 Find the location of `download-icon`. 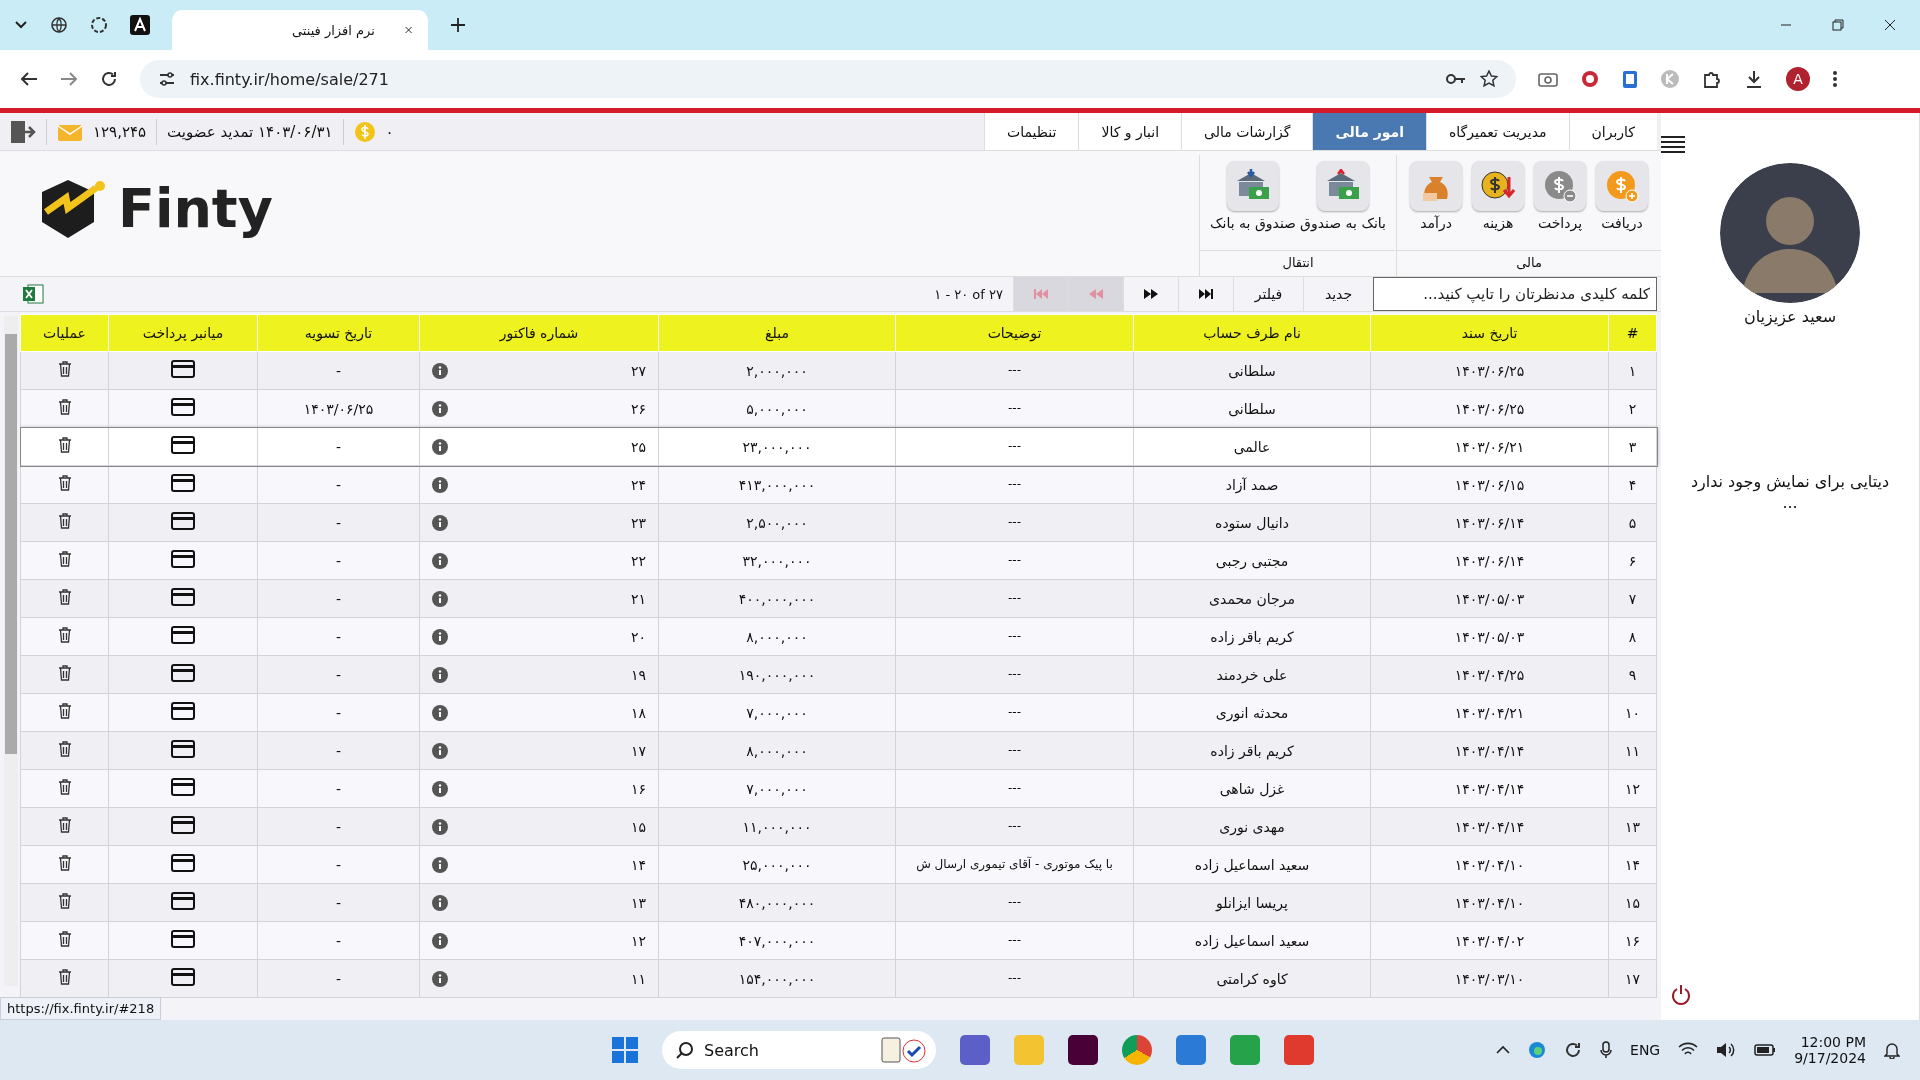

download-icon is located at coordinates (1754, 79).